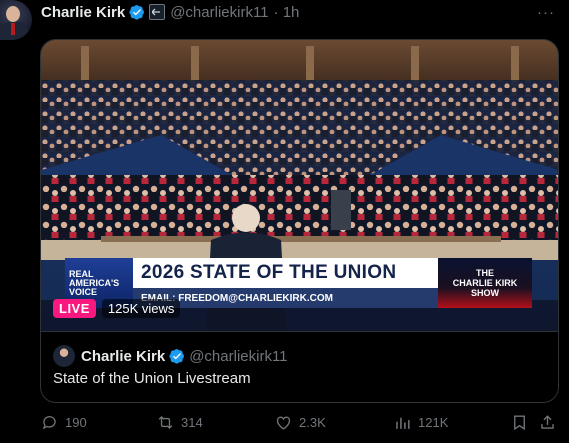 The width and height of the screenshot is (569, 443). I want to click on author-name: Charlie Kirk, so click(83, 12).